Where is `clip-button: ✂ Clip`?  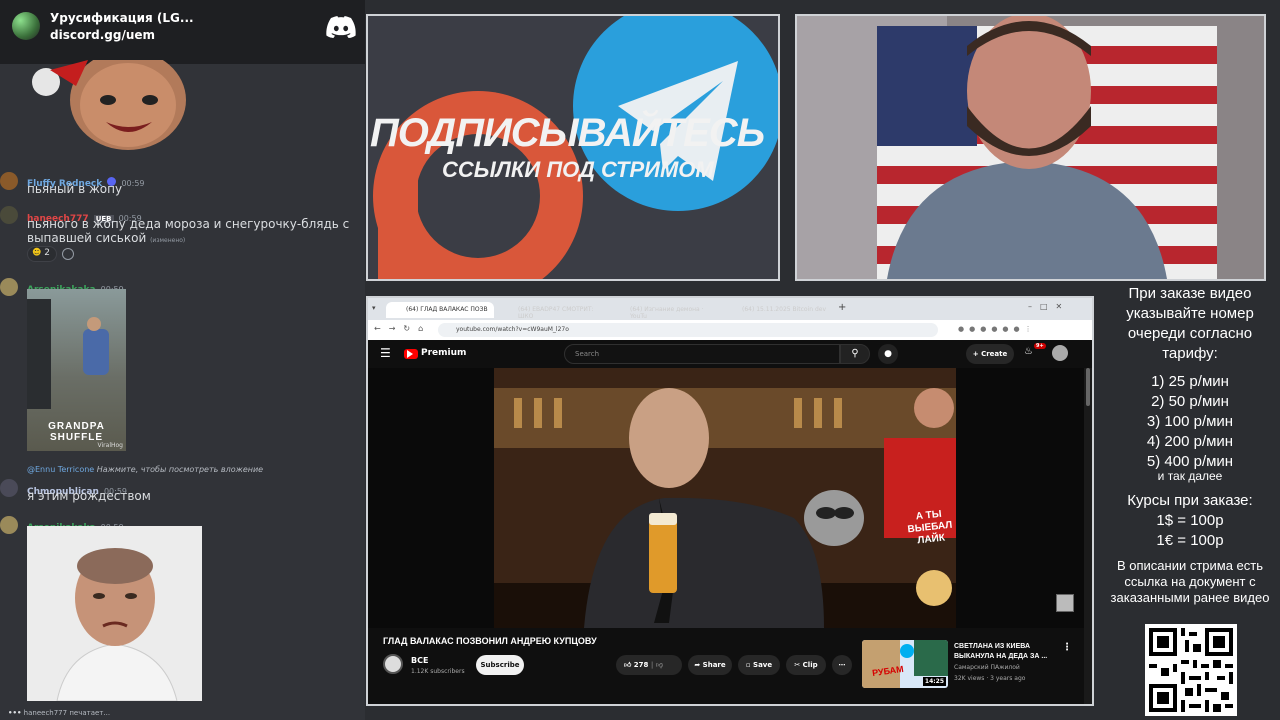 clip-button: ✂ Clip is located at coordinates (806, 665).